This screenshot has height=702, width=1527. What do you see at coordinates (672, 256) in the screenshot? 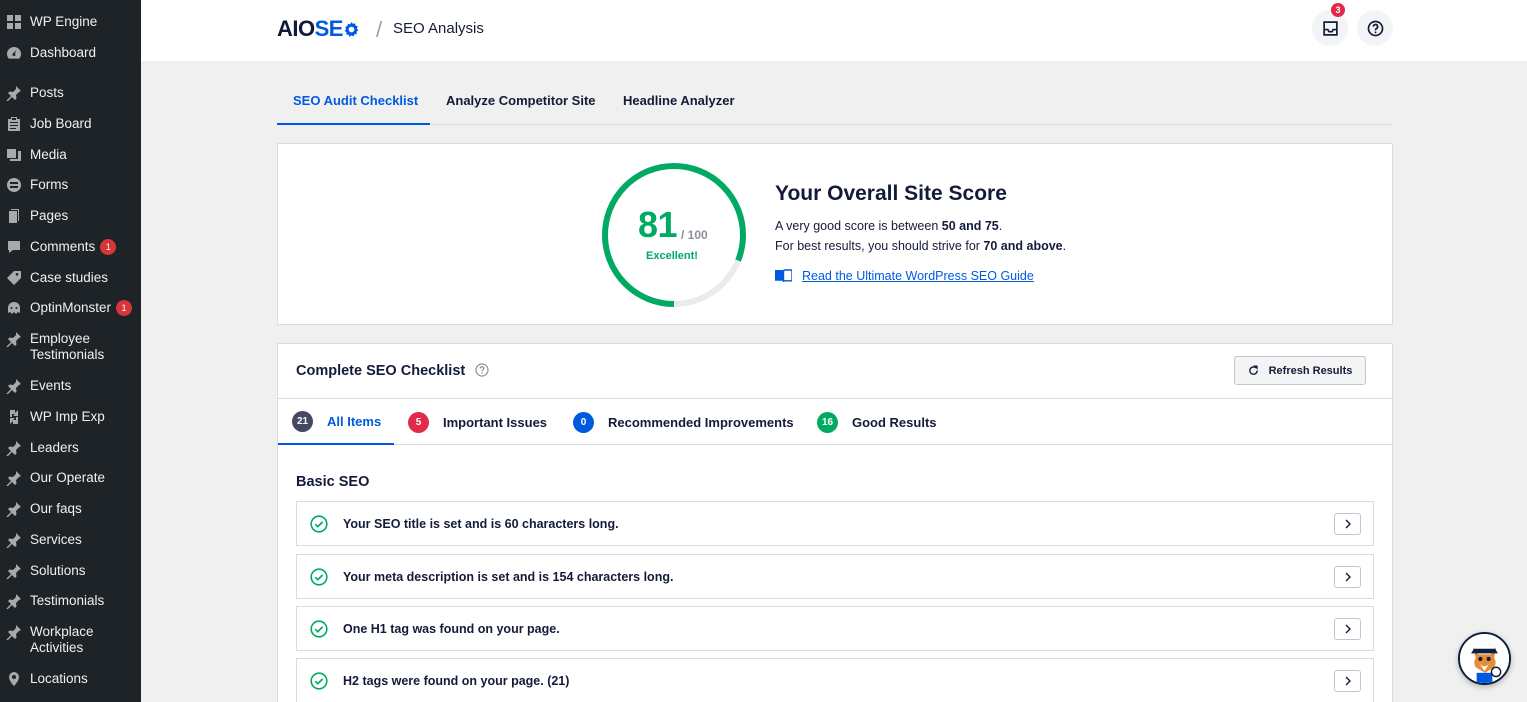
I see `score-label: Excellent!` at bounding box center [672, 256].